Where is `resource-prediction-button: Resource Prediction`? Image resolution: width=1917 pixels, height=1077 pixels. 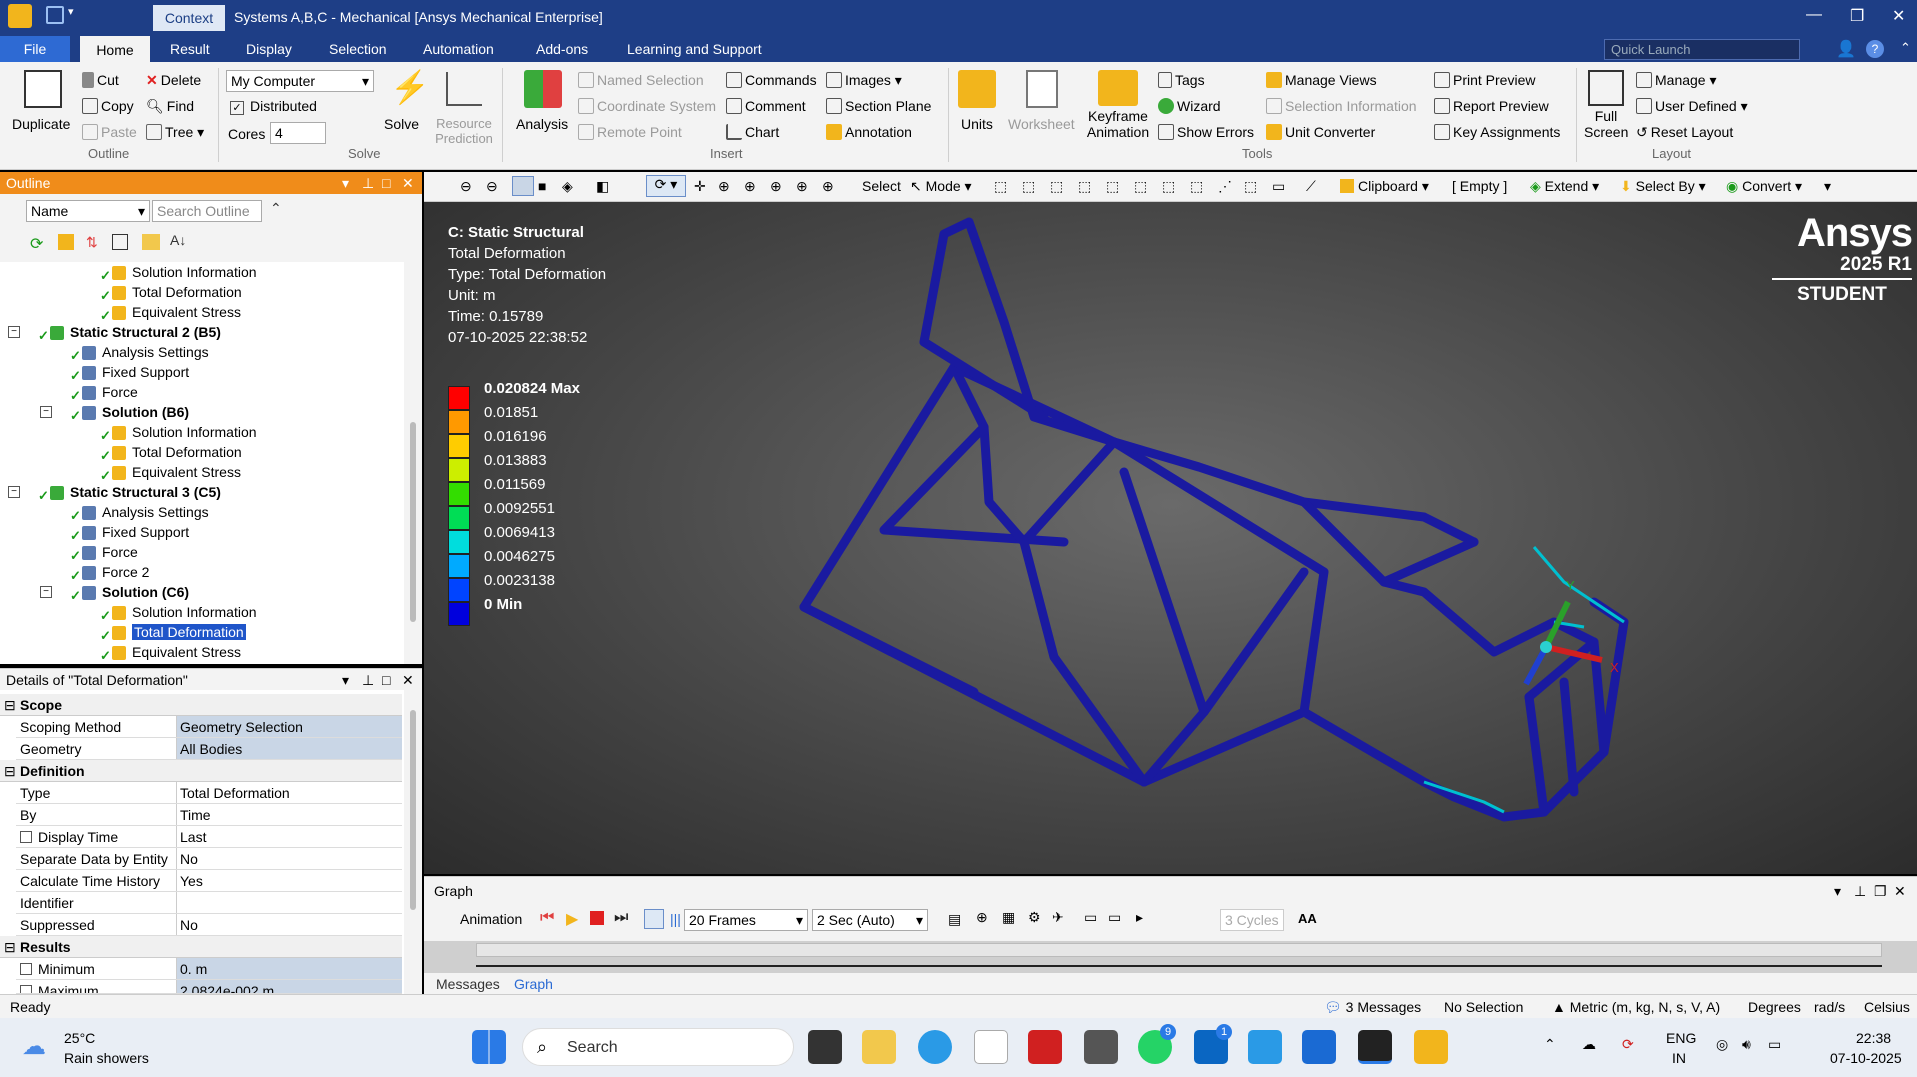 resource-prediction-button: Resource Prediction is located at coordinates (464, 131).